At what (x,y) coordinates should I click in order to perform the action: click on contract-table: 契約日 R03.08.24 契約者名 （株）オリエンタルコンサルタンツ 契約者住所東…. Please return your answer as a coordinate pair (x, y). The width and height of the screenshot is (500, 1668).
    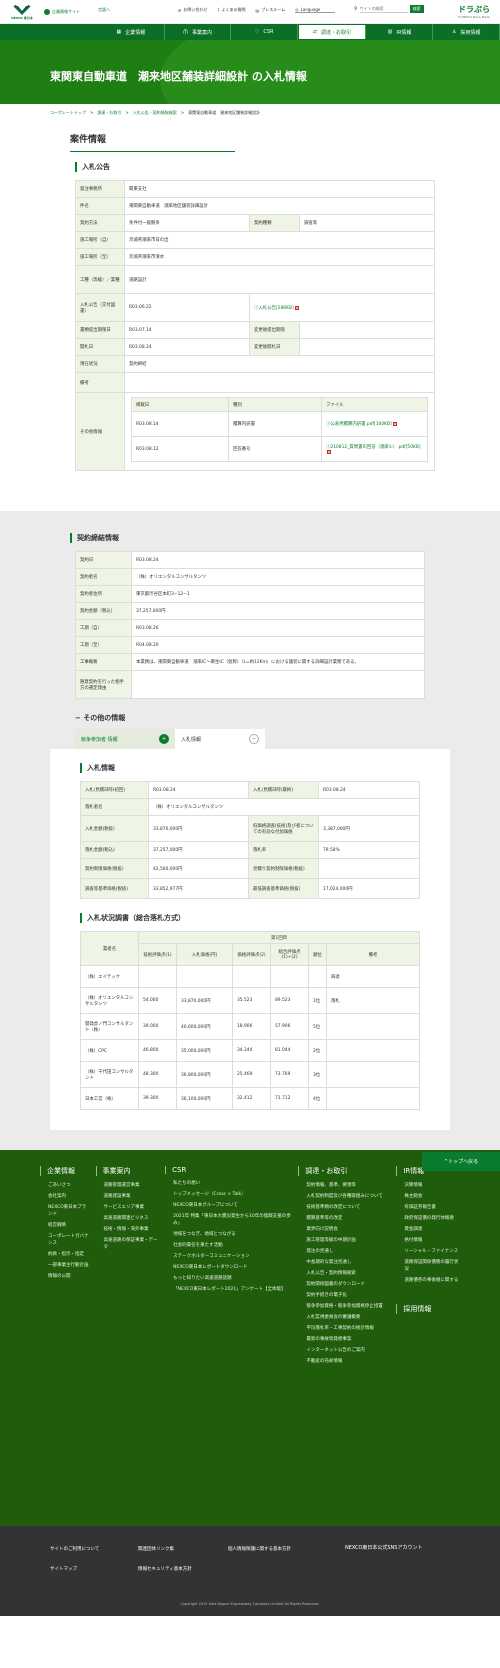
    Looking at the image, I should click on (250, 625).